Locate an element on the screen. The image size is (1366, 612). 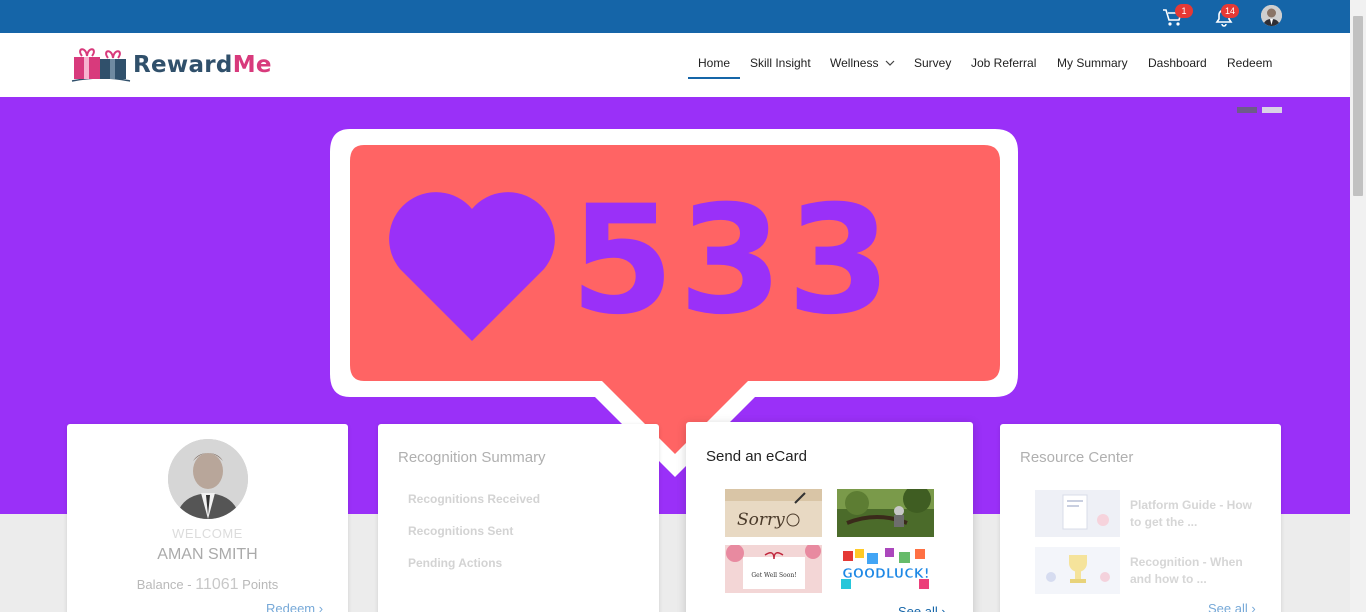
brand-logo: RewardMe is located at coordinates (172, 65).